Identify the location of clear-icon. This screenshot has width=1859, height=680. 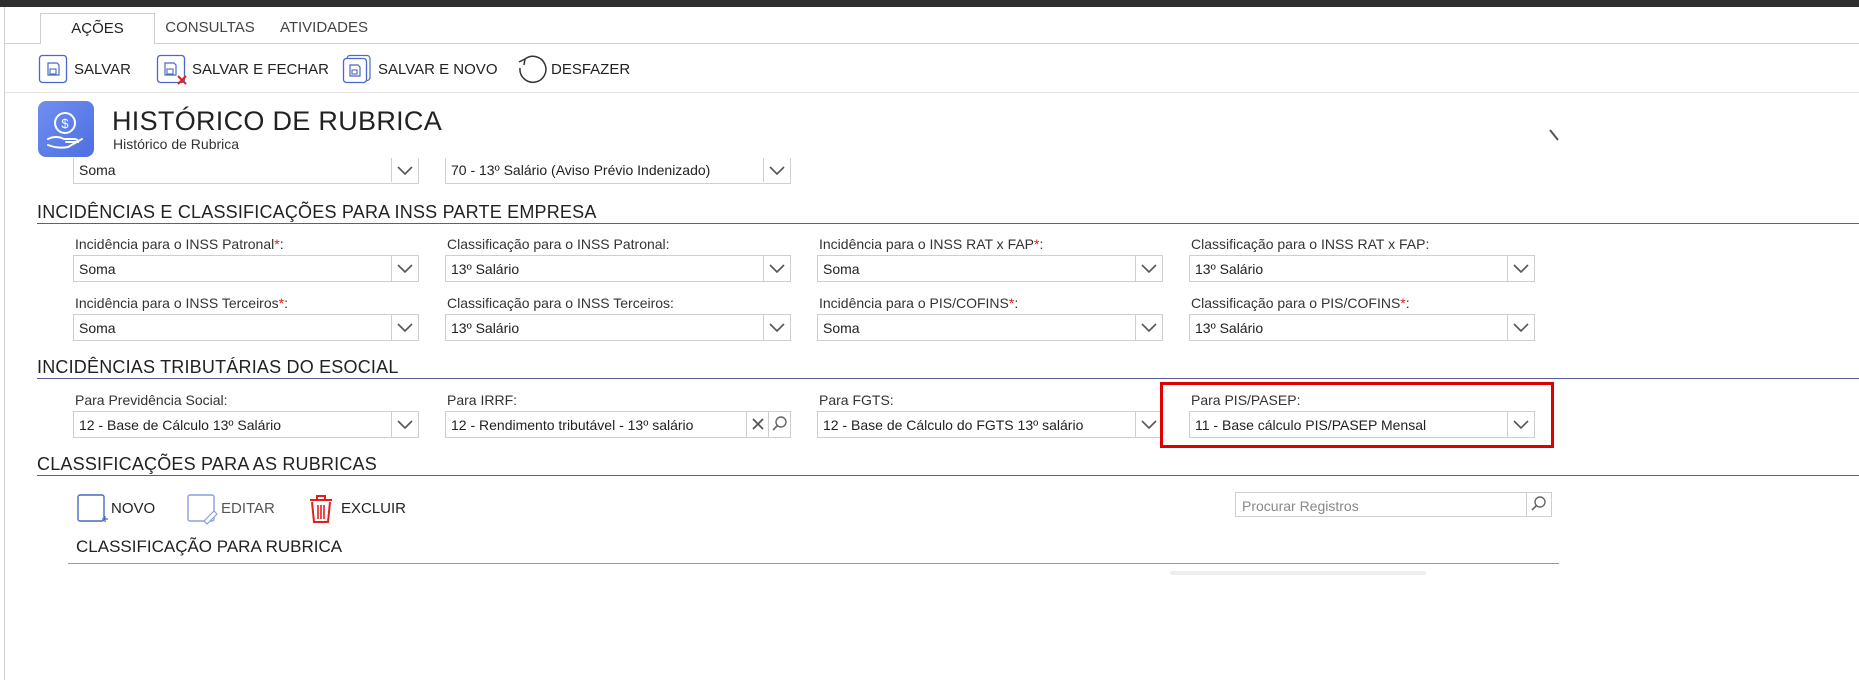
(757, 424).